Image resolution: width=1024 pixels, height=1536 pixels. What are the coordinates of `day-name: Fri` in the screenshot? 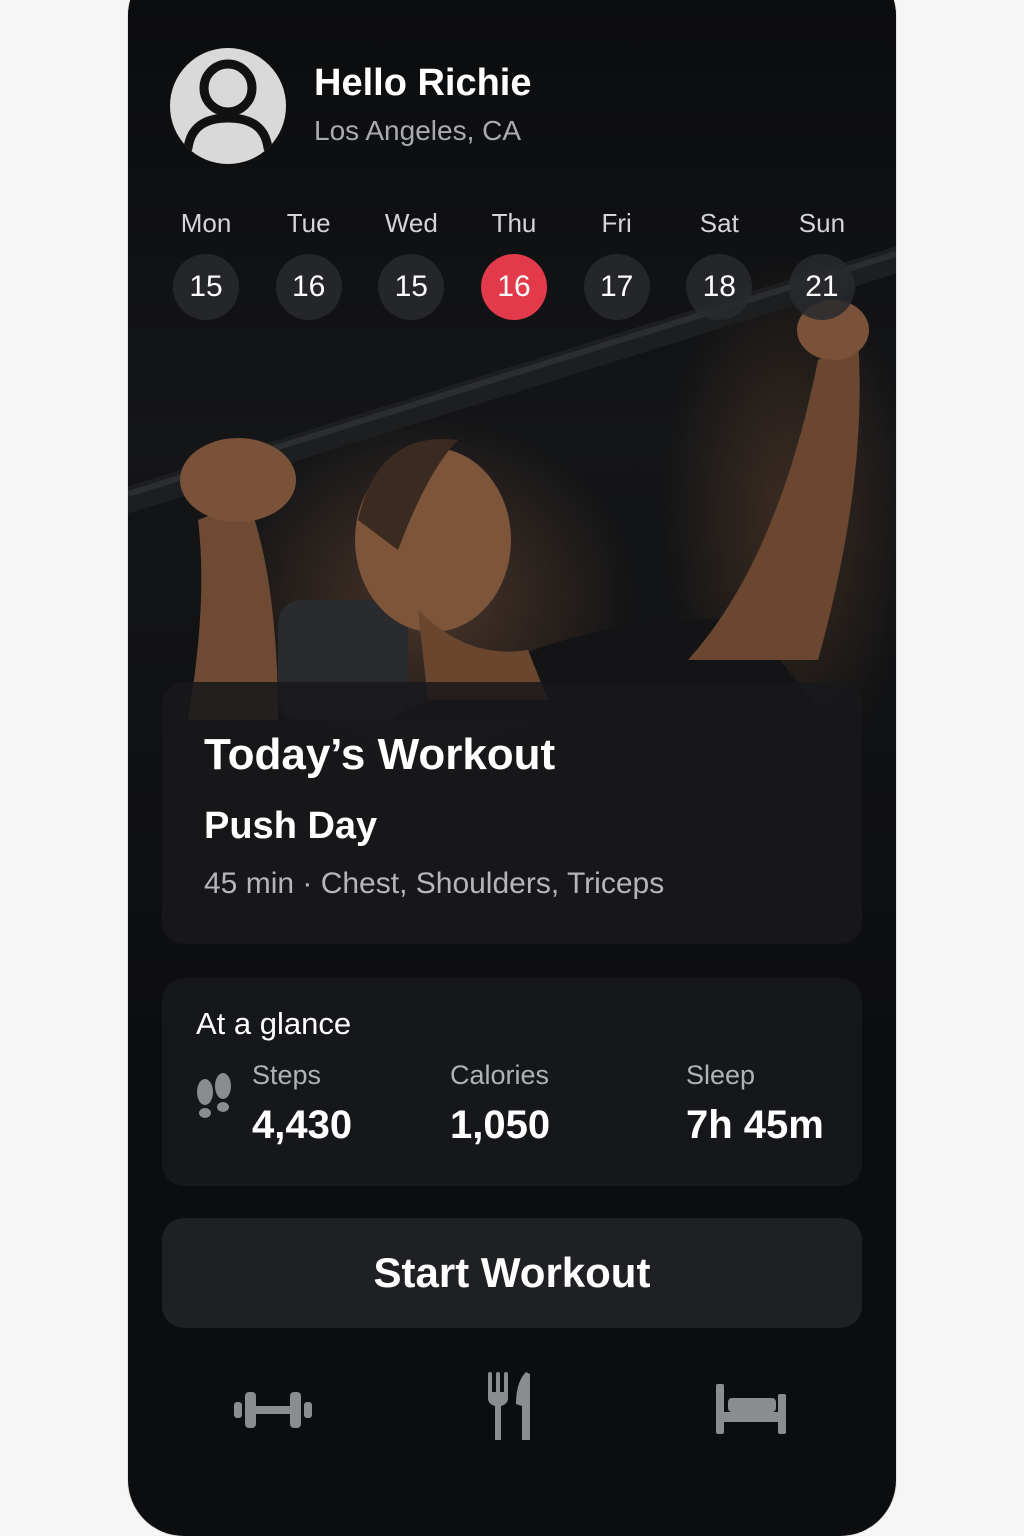 It's located at (616, 223).